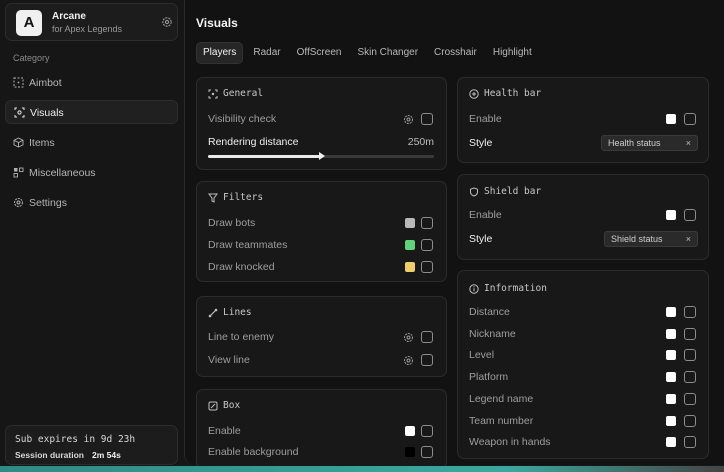 The width and height of the screenshot is (724, 472). What do you see at coordinates (512, 53) in the screenshot?
I see `tab-highlight: Highlight` at bounding box center [512, 53].